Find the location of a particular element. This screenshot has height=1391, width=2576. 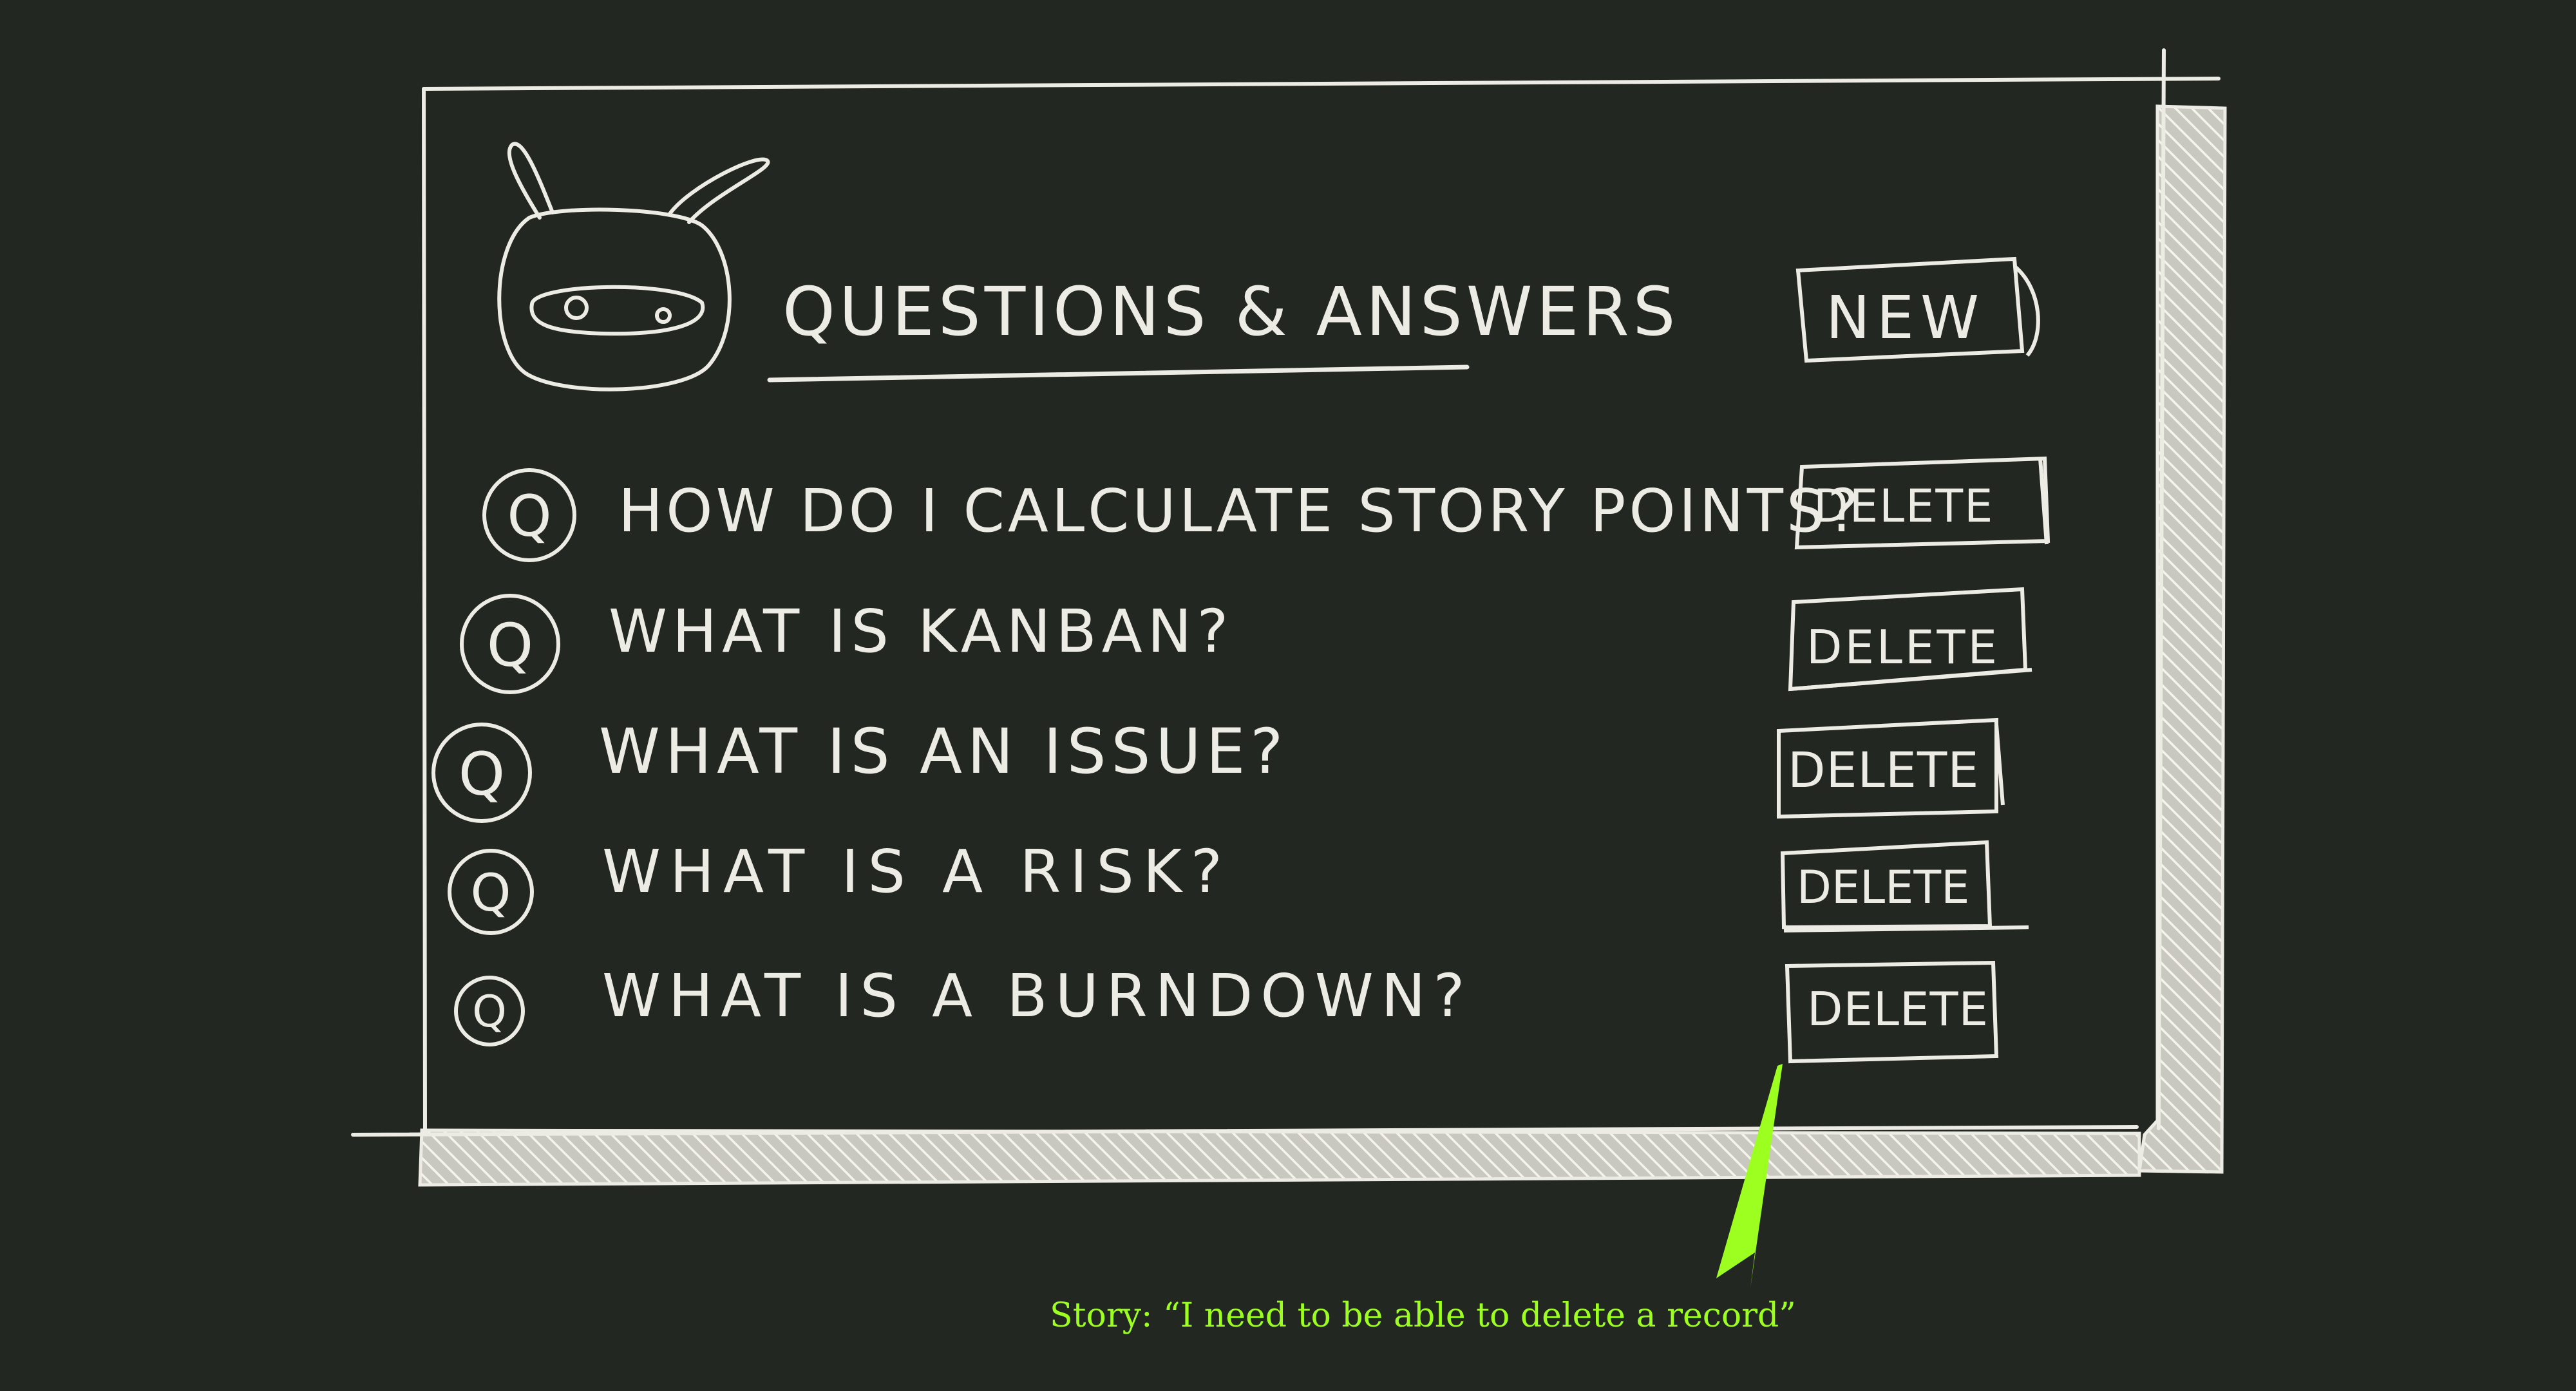

list-item: Q WHAT IS A BURNDOWN? DELETE is located at coordinates (1226, 1012).